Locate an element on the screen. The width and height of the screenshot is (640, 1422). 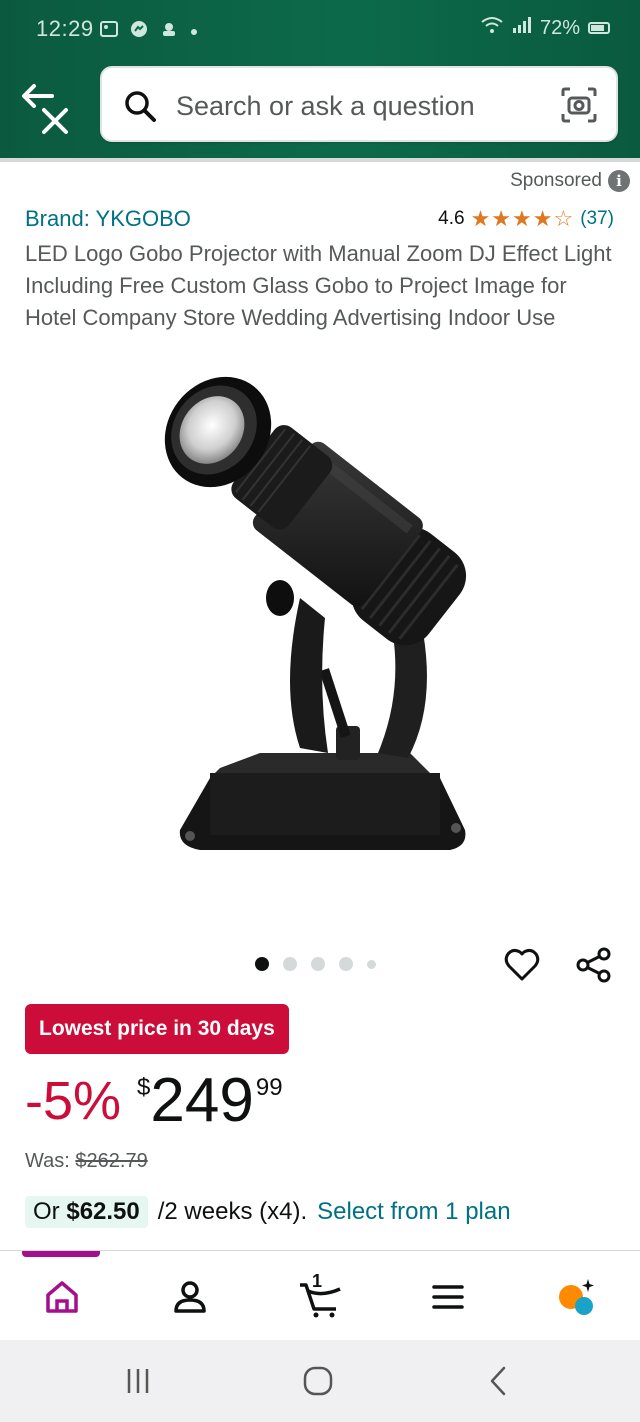
rating: 4.6 ★★★★☆ (37) is located at coordinates (526, 219).